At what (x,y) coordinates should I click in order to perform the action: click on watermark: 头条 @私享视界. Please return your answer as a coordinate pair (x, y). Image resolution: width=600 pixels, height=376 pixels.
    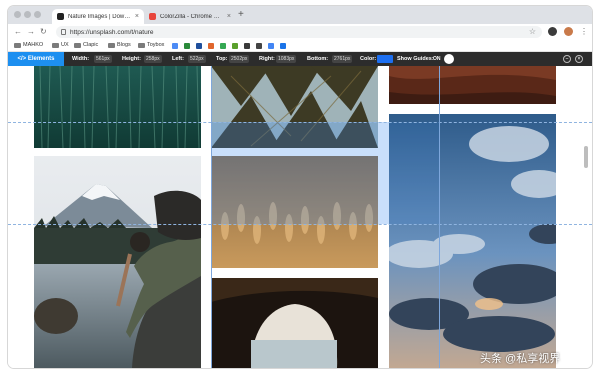
    Looking at the image, I should click on (520, 359).